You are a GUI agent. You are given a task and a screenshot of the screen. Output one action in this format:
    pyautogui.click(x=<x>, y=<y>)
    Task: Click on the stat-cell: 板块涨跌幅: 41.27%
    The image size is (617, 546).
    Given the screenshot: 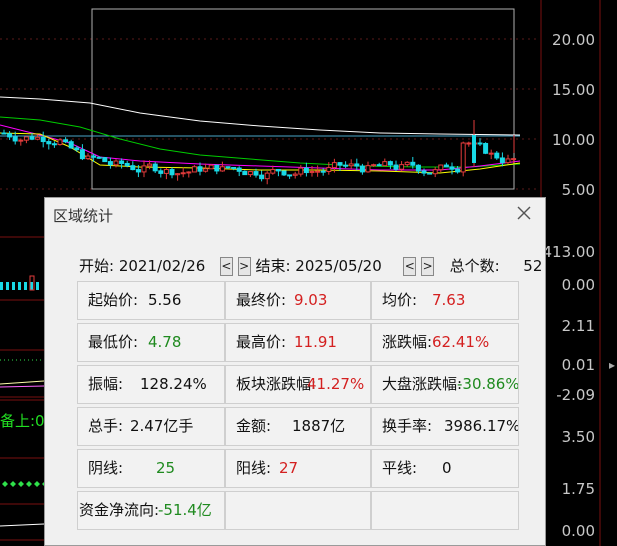 What is the action you would take?
    pyautogui.click(x=298, y=384)
    